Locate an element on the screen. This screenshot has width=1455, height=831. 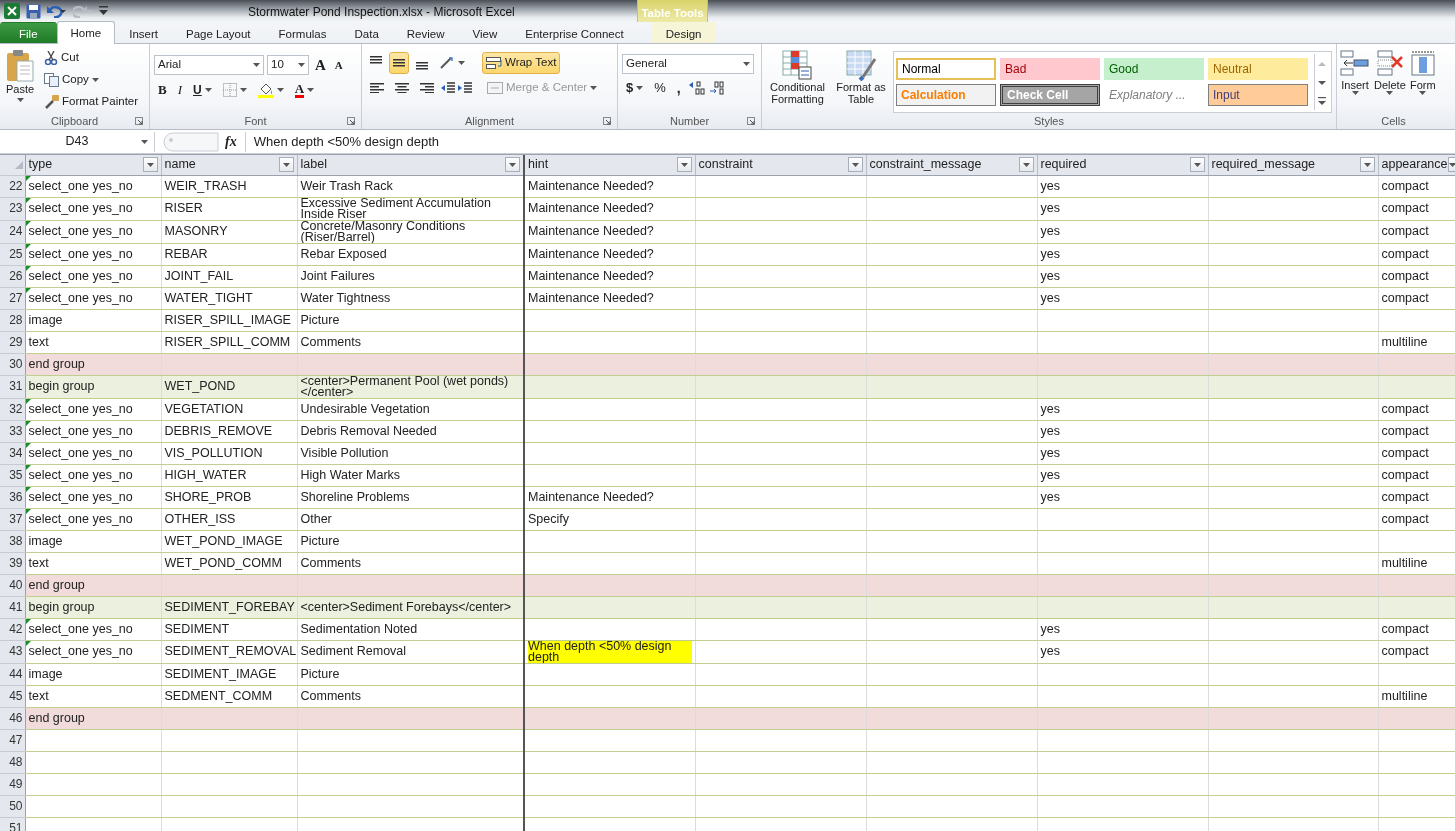
format-as-table-button: Format as Table is located at coordinates (861, 80).